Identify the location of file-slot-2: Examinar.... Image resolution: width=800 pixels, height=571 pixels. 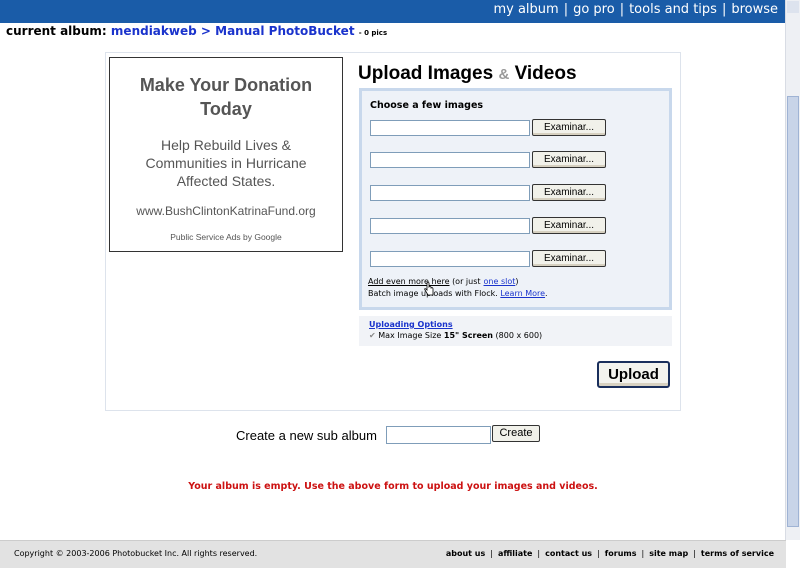
(490, 159).